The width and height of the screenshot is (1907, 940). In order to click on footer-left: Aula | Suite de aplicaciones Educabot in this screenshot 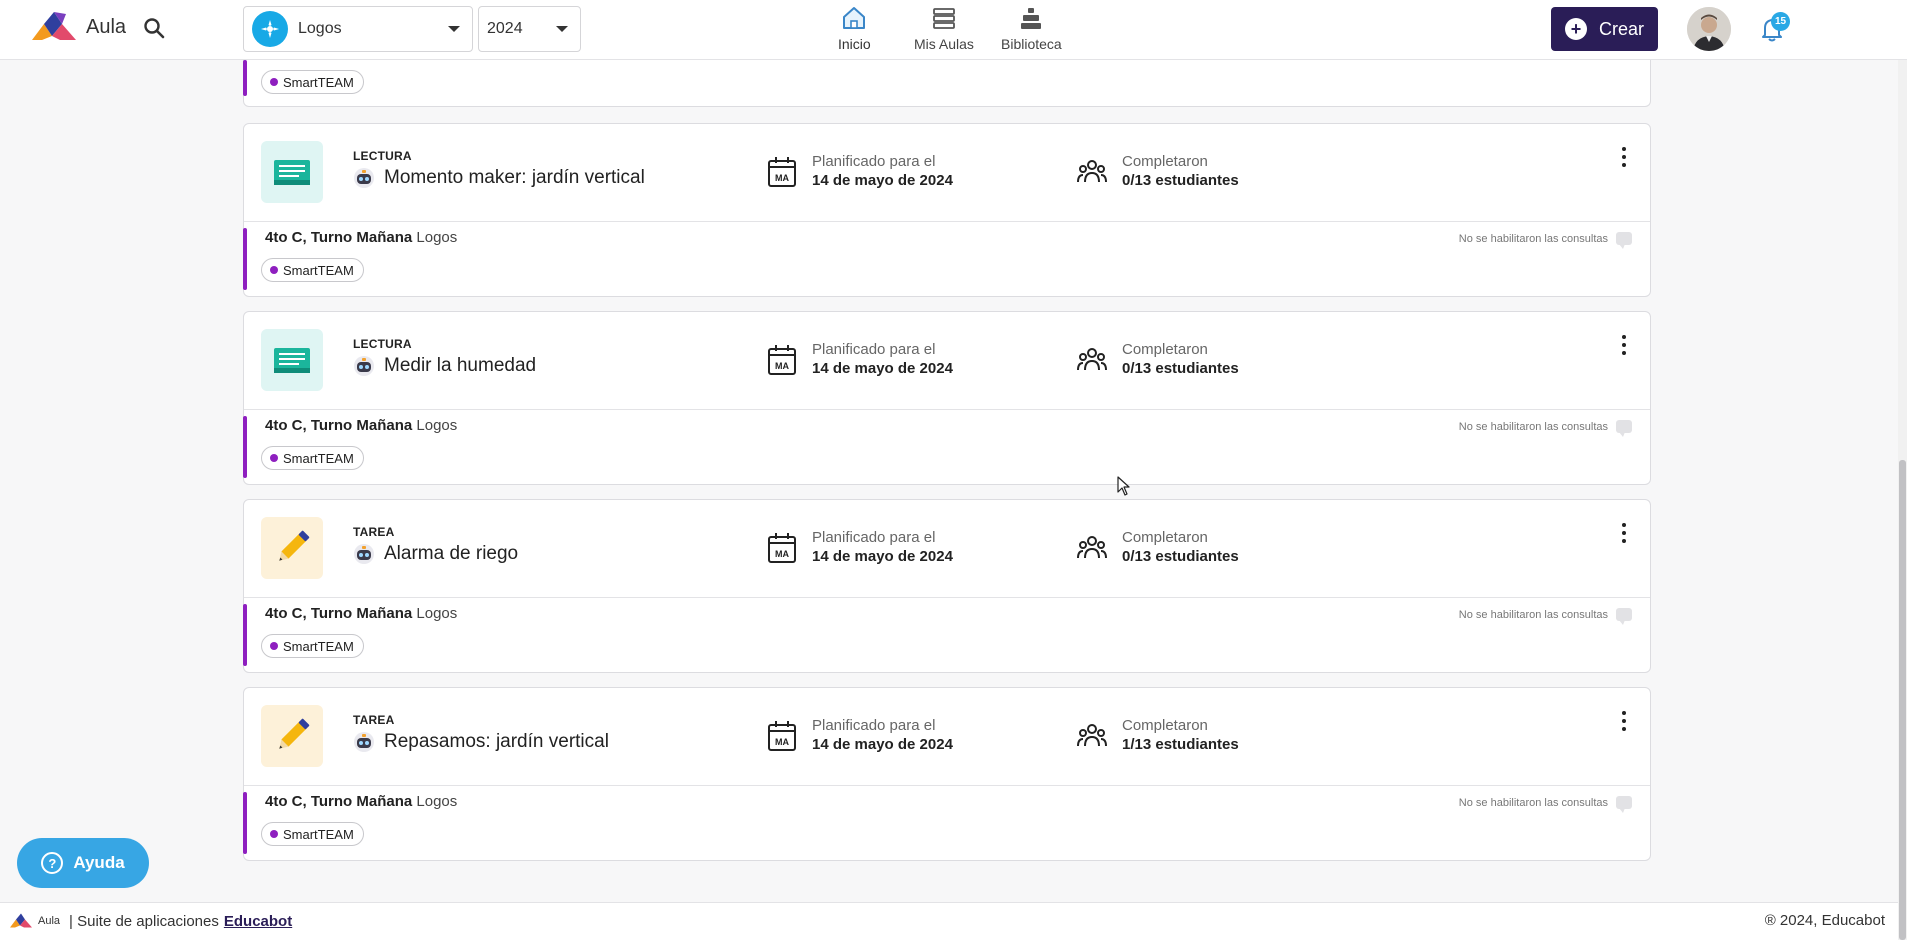, I will do `click(150, 921)`.